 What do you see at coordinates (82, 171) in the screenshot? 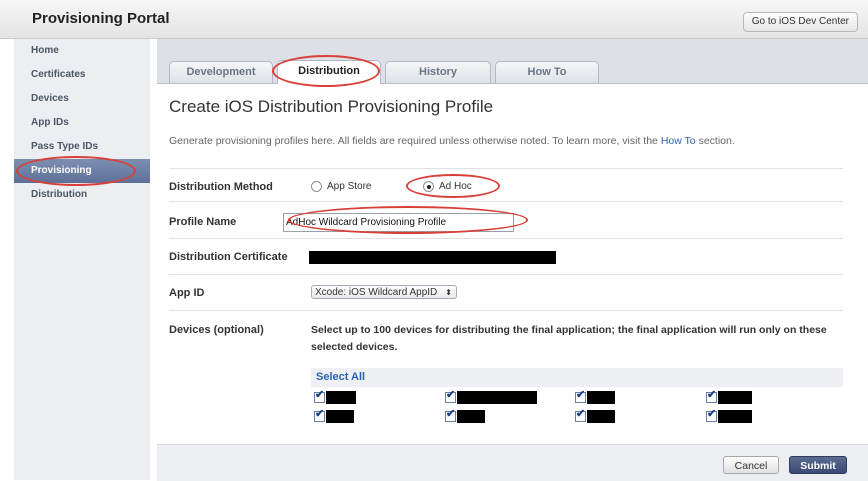
I see `sidebar-item-provisioning: Provisioning` at bounding box center [82, 171].